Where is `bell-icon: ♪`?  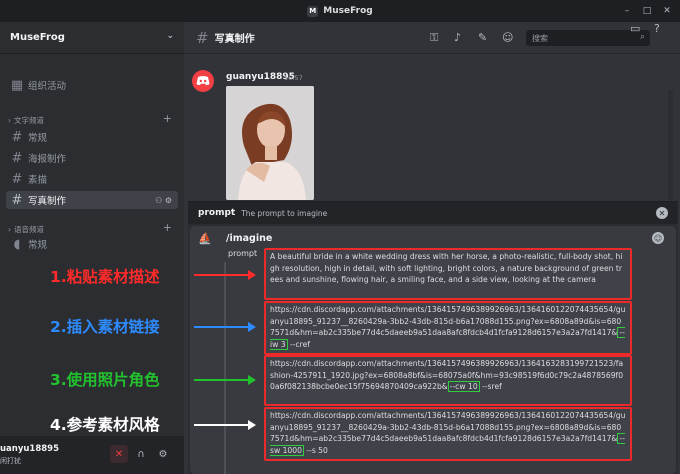
bell-icon: ♪ is located at coordinates (457, 37).